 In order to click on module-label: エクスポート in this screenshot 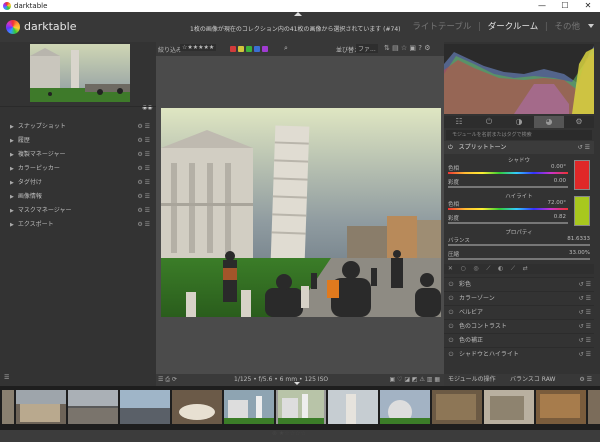, I will do `click(35, 224)`.